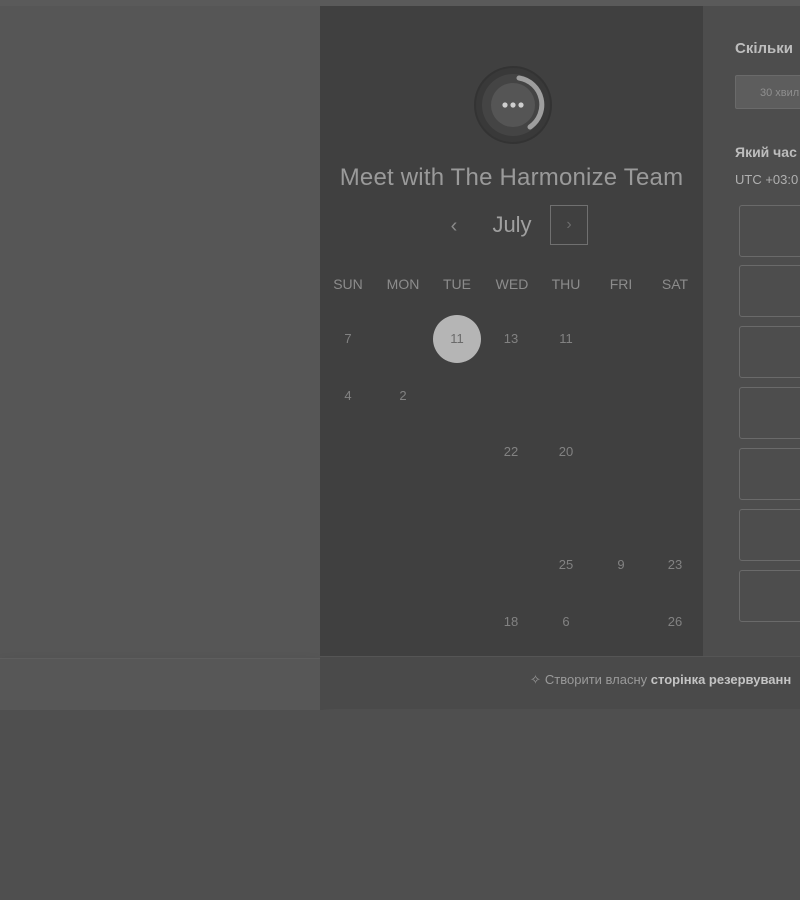 The width and height of the screenshot is (800, 900). Describe the element at coordinates (621, 565) in the screenshot. I see `calendar-day: 9` at that location.